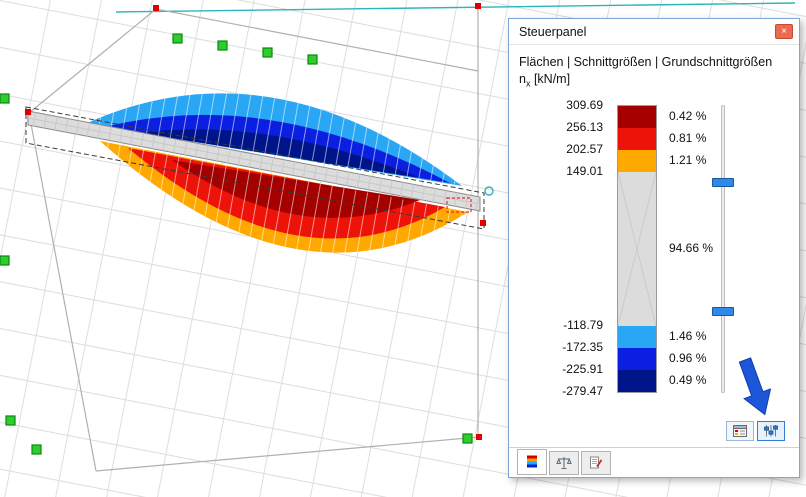  Describe the element at coordinates (584, 149) in the screenshot. I see `legend-value: 202.57` at that location.